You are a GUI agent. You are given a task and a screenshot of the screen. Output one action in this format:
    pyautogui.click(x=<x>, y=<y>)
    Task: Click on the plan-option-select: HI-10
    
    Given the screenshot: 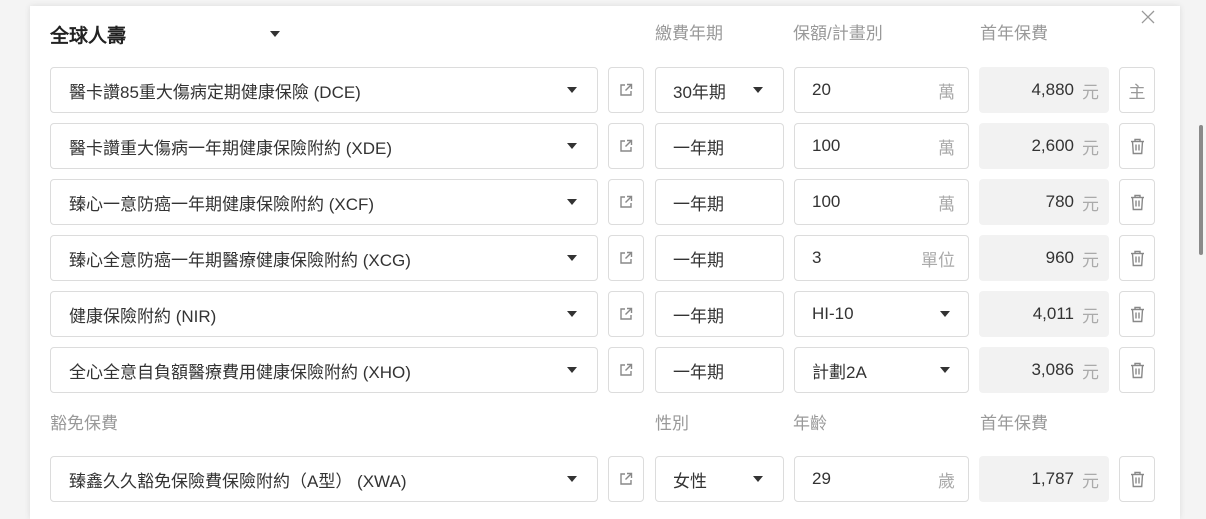 What is the action you would take?
    pyautogui.click(x=881, y=314)
    